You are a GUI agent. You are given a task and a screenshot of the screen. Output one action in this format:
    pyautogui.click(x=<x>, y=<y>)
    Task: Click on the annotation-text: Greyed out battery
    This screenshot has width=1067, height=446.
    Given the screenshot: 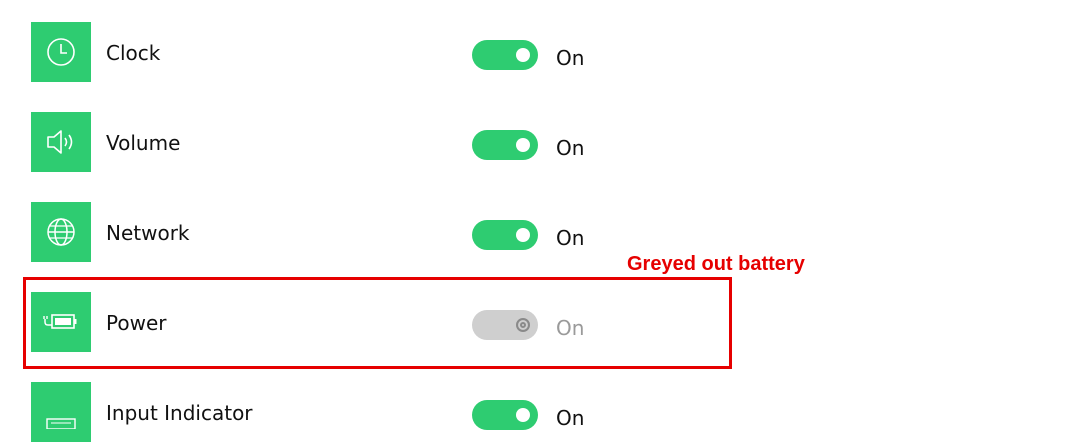 What is the action you would take?
    pyautogui.click(x=716, y=264)
    